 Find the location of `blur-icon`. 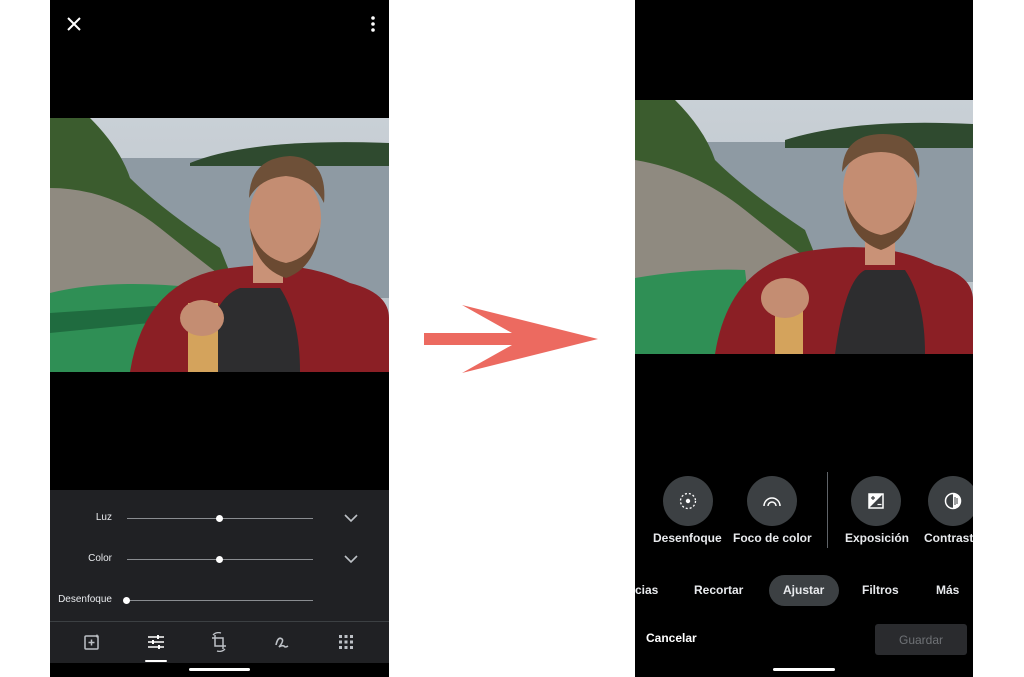

blur-icon is located at coordinates (688, 501).